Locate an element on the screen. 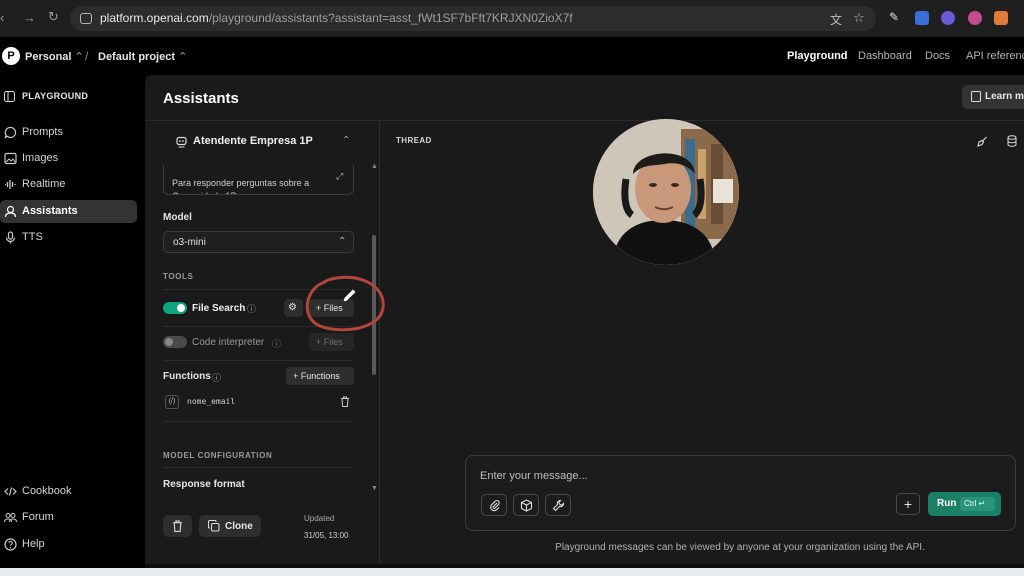 This screenshot has height=576, width=1024. file-search-label: File Search is located at coordinates (219, 308).